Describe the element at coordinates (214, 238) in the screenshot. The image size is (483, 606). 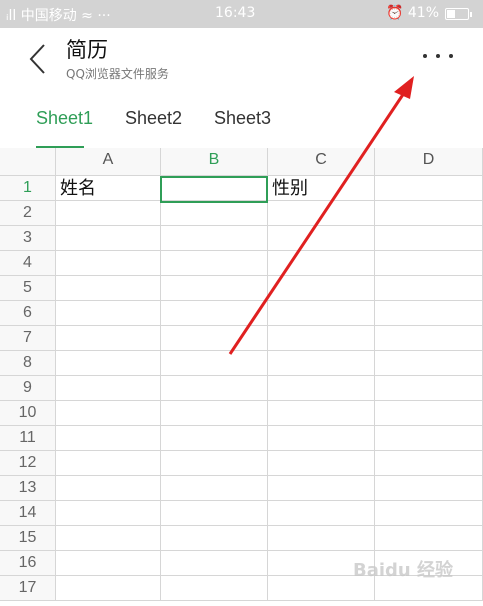
I see `cell-b3` at that location.